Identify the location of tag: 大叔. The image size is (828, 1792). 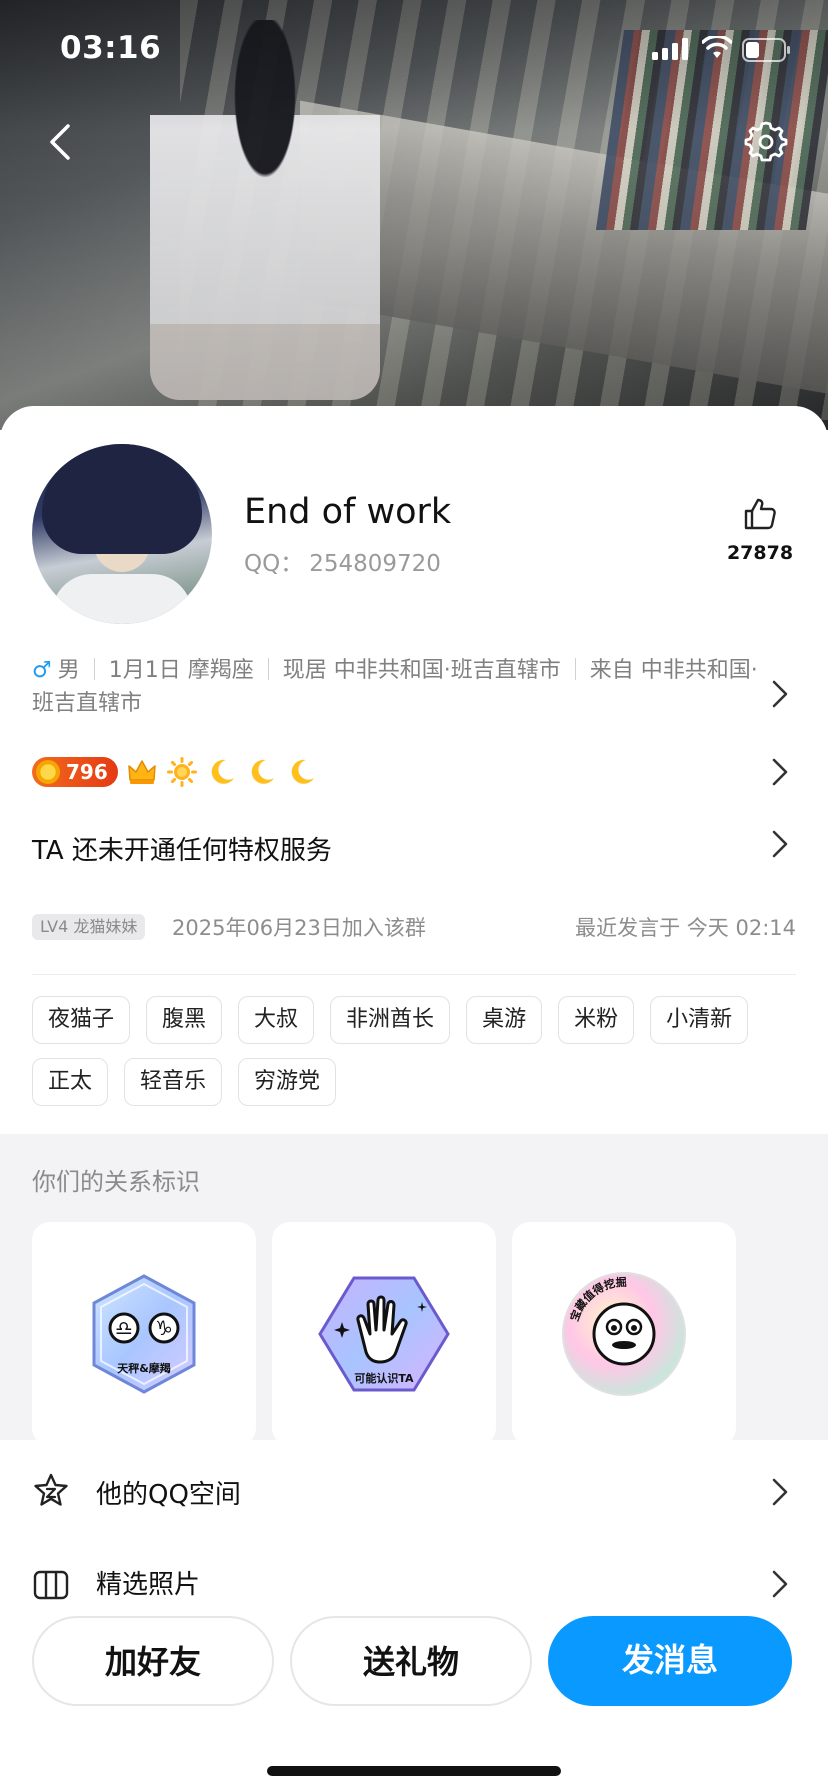
(276, 1020).